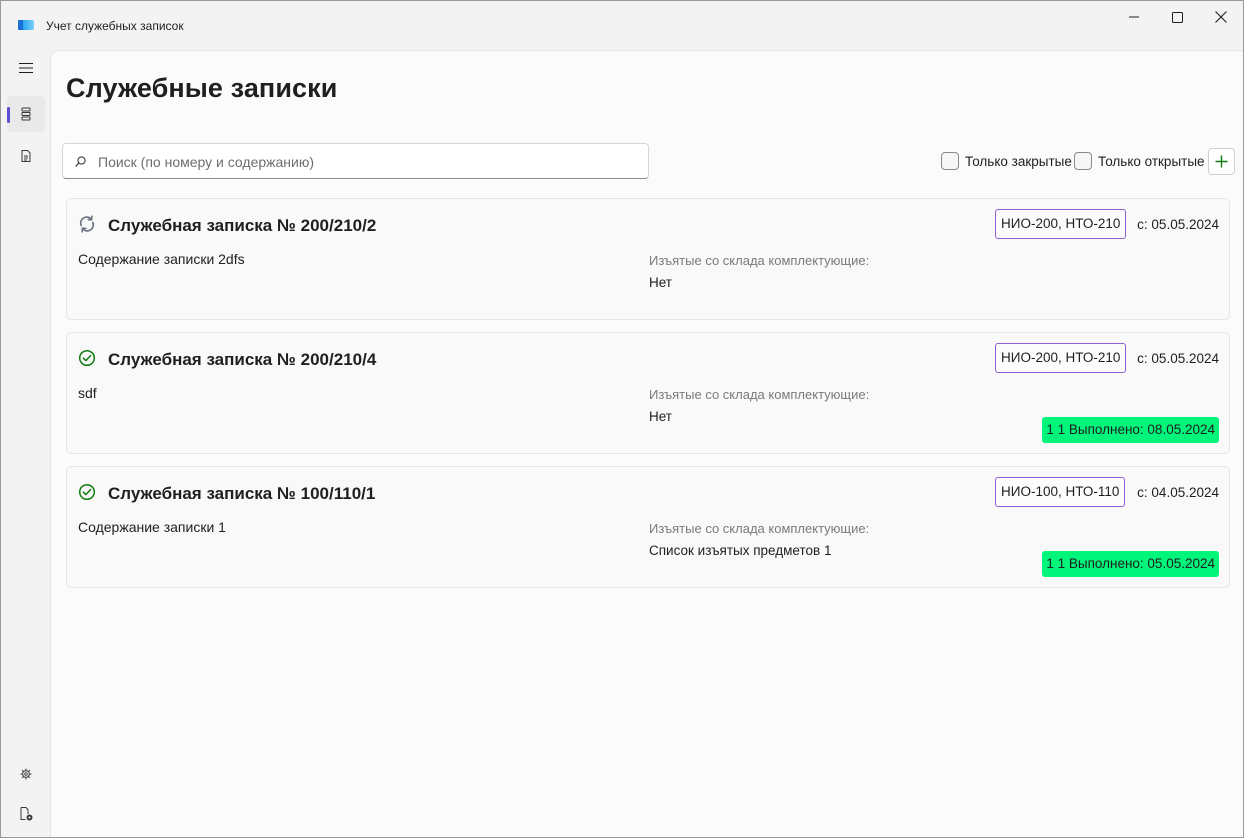 The height and width of the screenshot is (838, 1244). I want to click on plus-icon, so click(1221, 161).